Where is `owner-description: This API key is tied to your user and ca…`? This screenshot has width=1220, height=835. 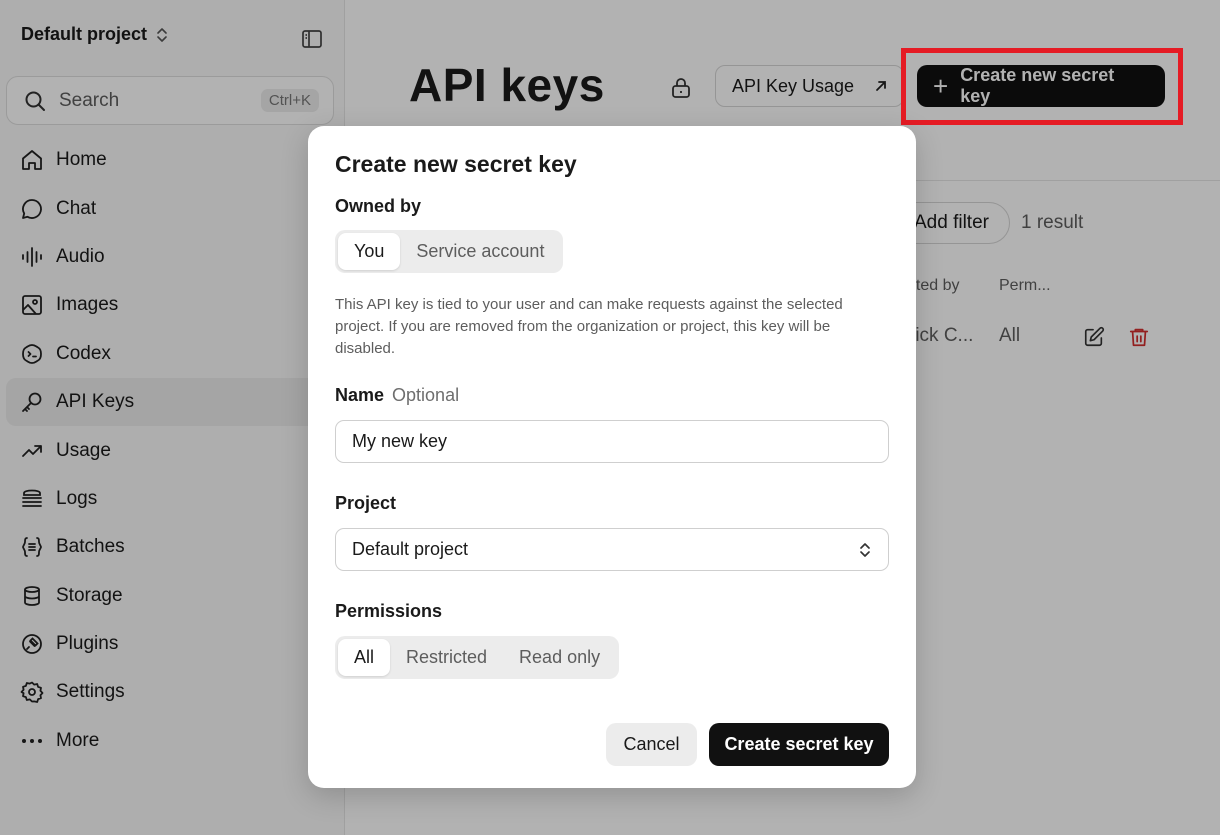 owner-description: This API key is tied to your user and ca… is located at coordinates (589, 326).